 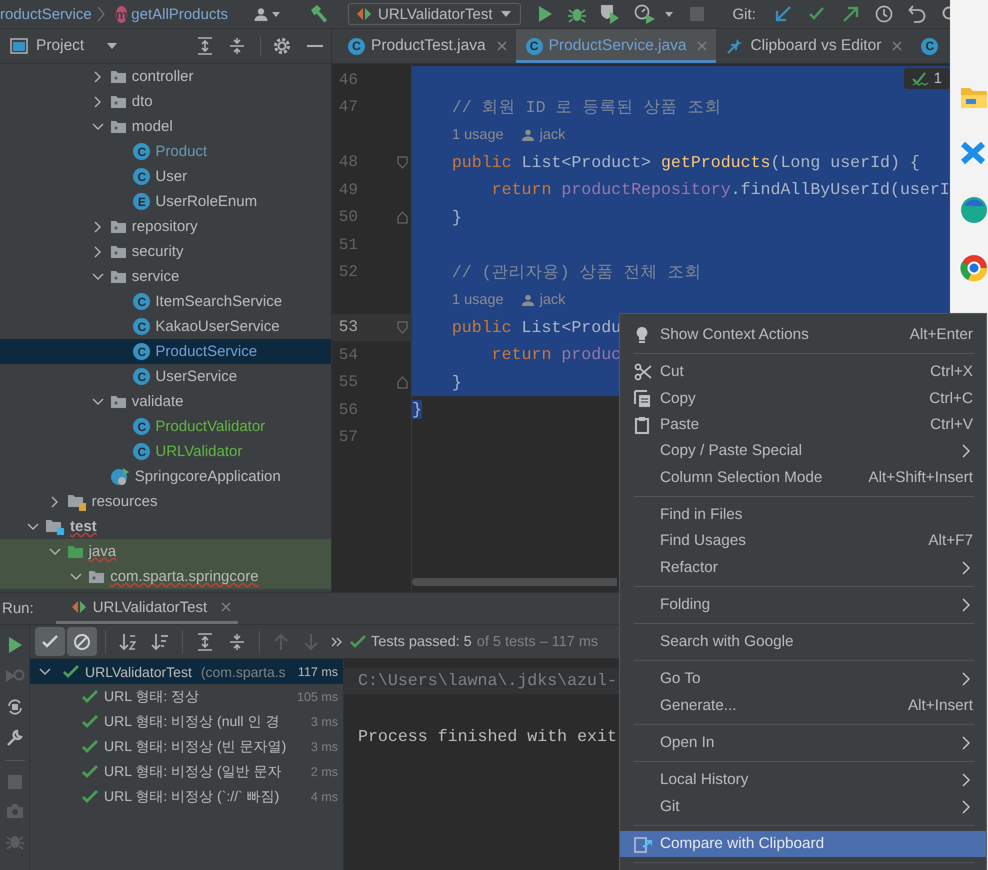 What do you see at coordinates (217, 326) in the screenshot?
I see `tree-item: KakaoUserService` at bounding box center [217, 326].